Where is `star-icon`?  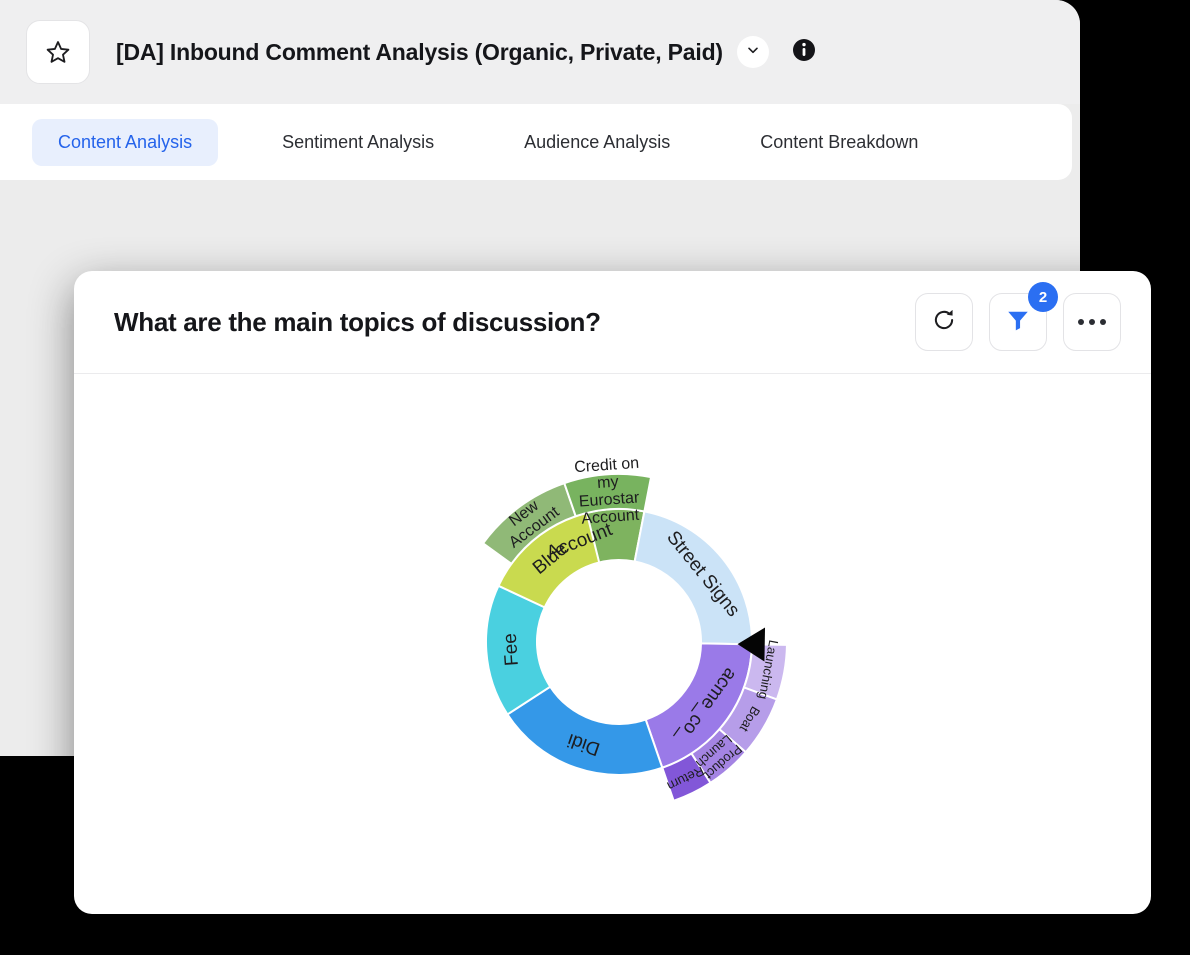 star-icon is located at coordinates (58, 52).